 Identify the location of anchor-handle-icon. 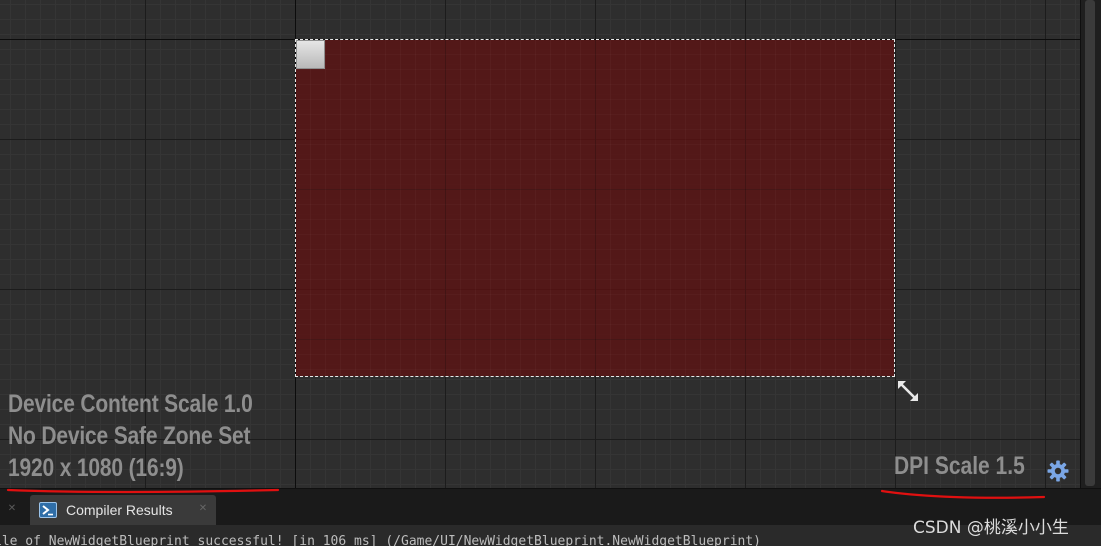
(310, 54).